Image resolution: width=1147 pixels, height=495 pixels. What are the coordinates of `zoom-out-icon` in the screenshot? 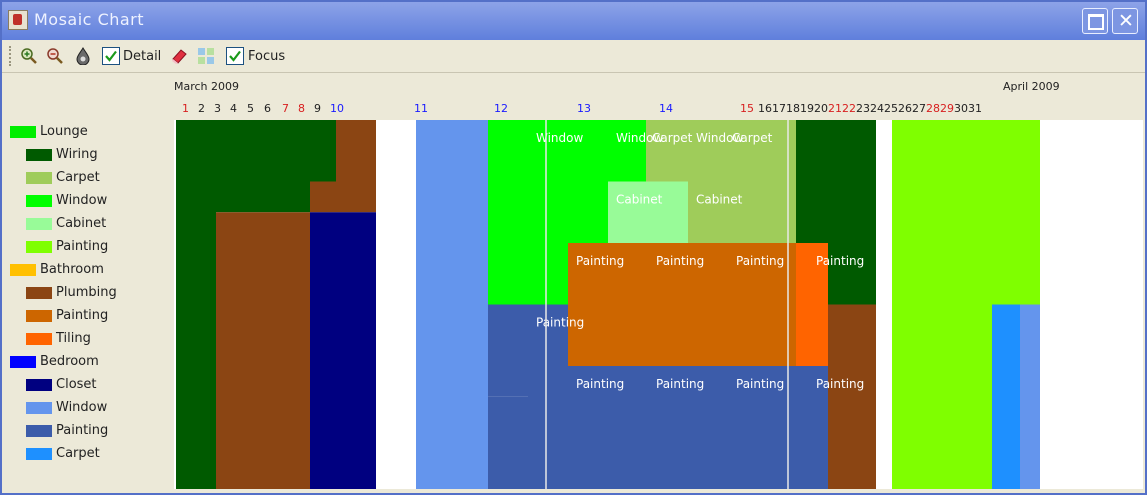 It's located at (55, 56).